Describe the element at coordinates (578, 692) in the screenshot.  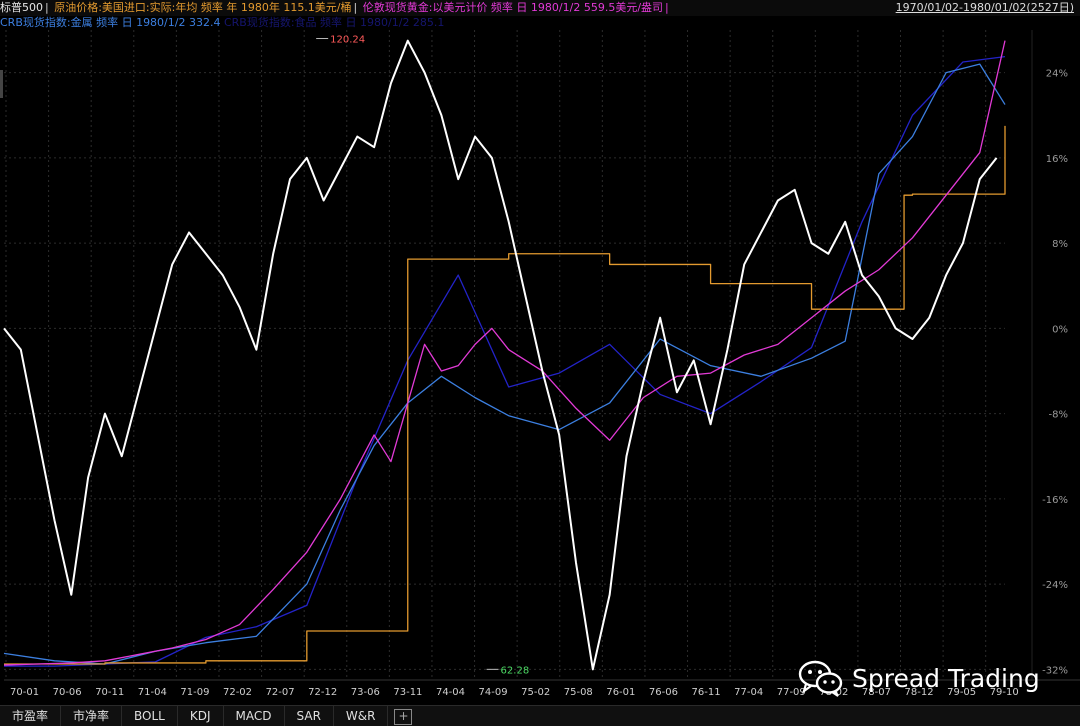
I see `x-tick-label: 75-08` at that location.